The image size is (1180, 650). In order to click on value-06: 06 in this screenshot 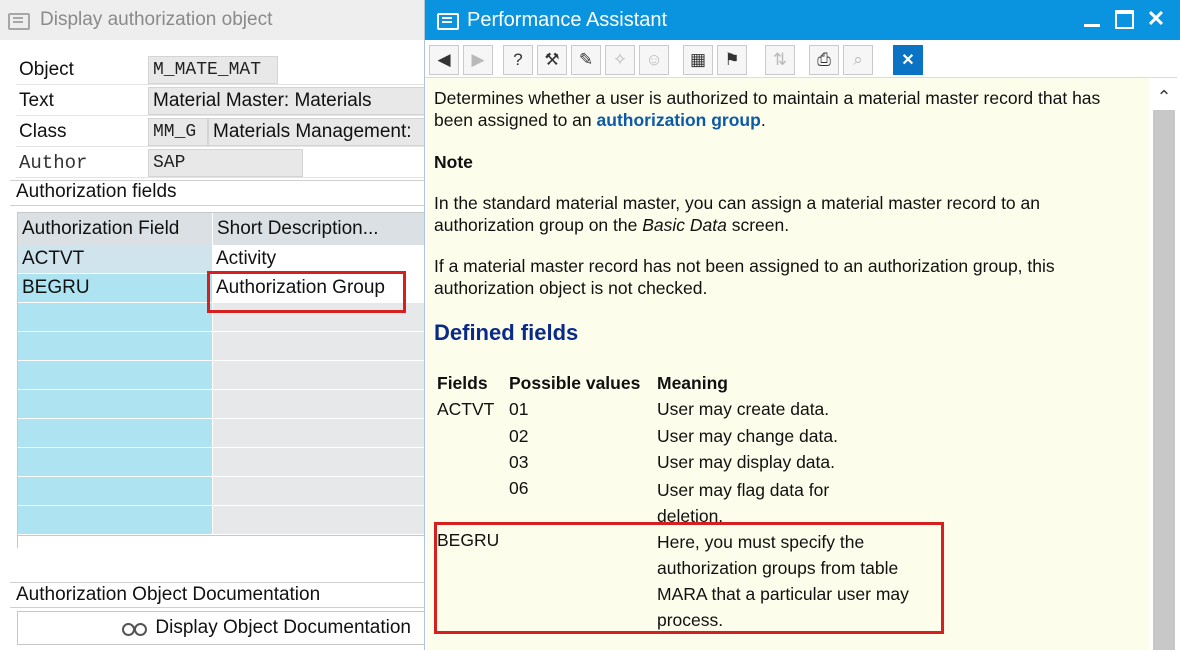, I will do `click(519, 488)`.